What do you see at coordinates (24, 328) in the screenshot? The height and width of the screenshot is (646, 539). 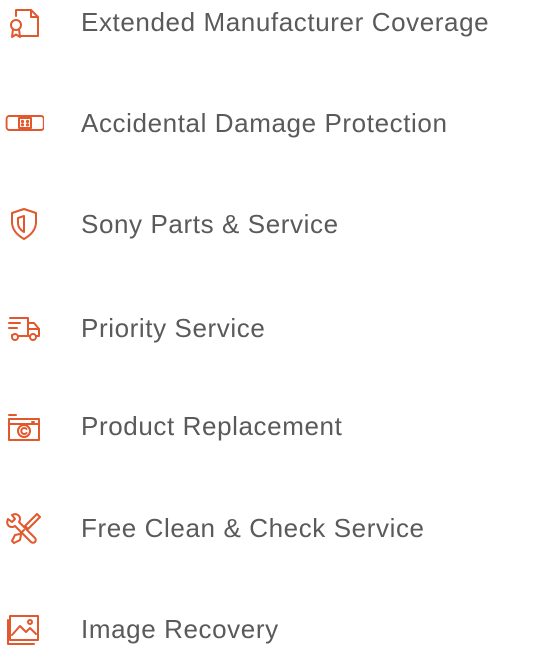 I see `fast-truck-icon` at bounding box center [24, 328].